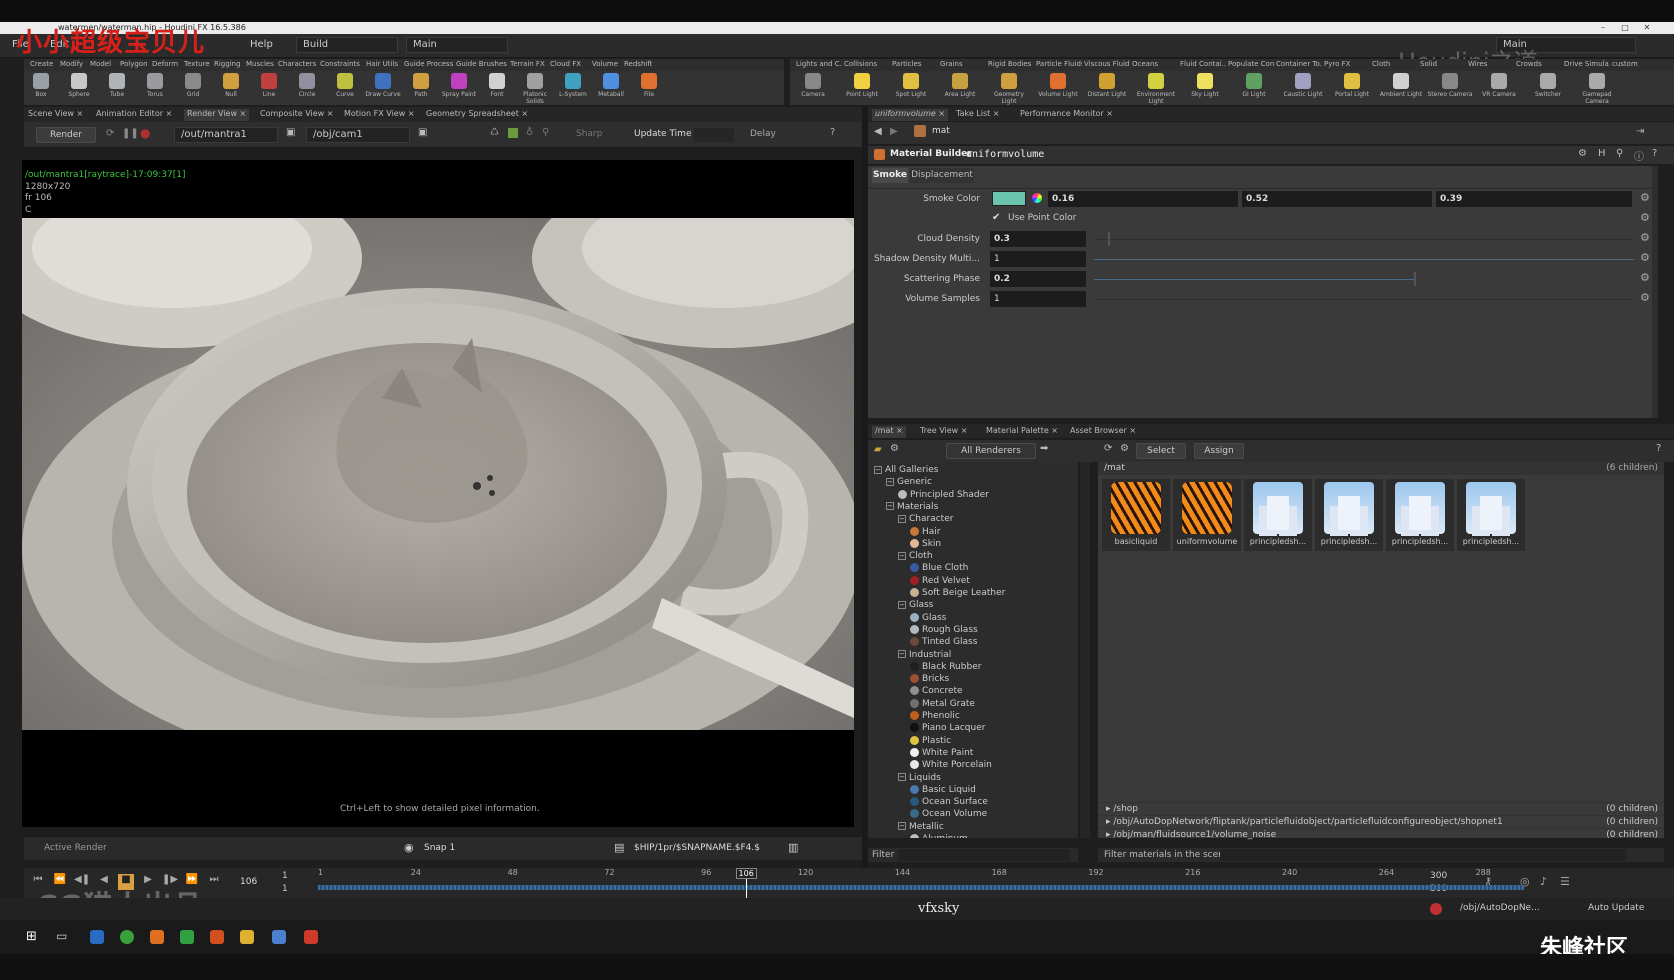 Image resolution: width=1674 pixels, height=980 pixels. I want to click on auto-update-label: Auto Update, so click(1616, 908).